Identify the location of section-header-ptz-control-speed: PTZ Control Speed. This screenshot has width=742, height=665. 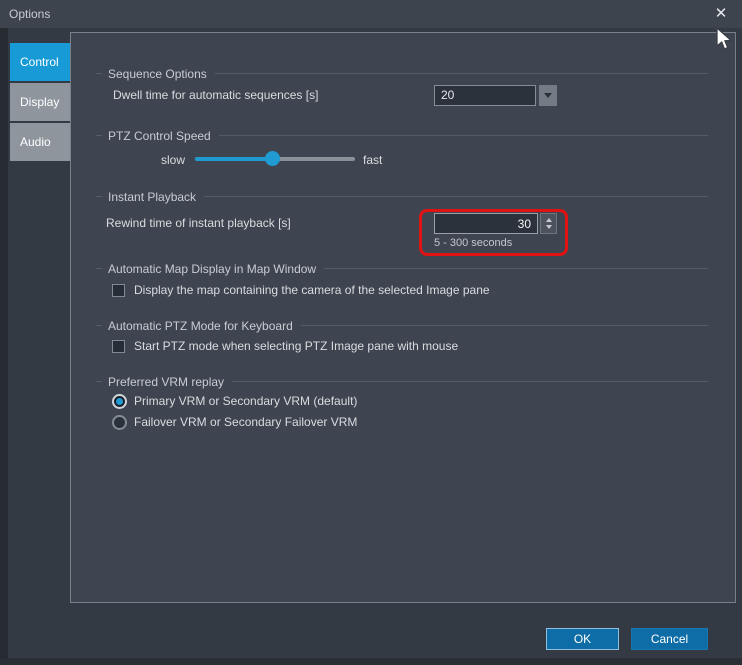
(402, 136).